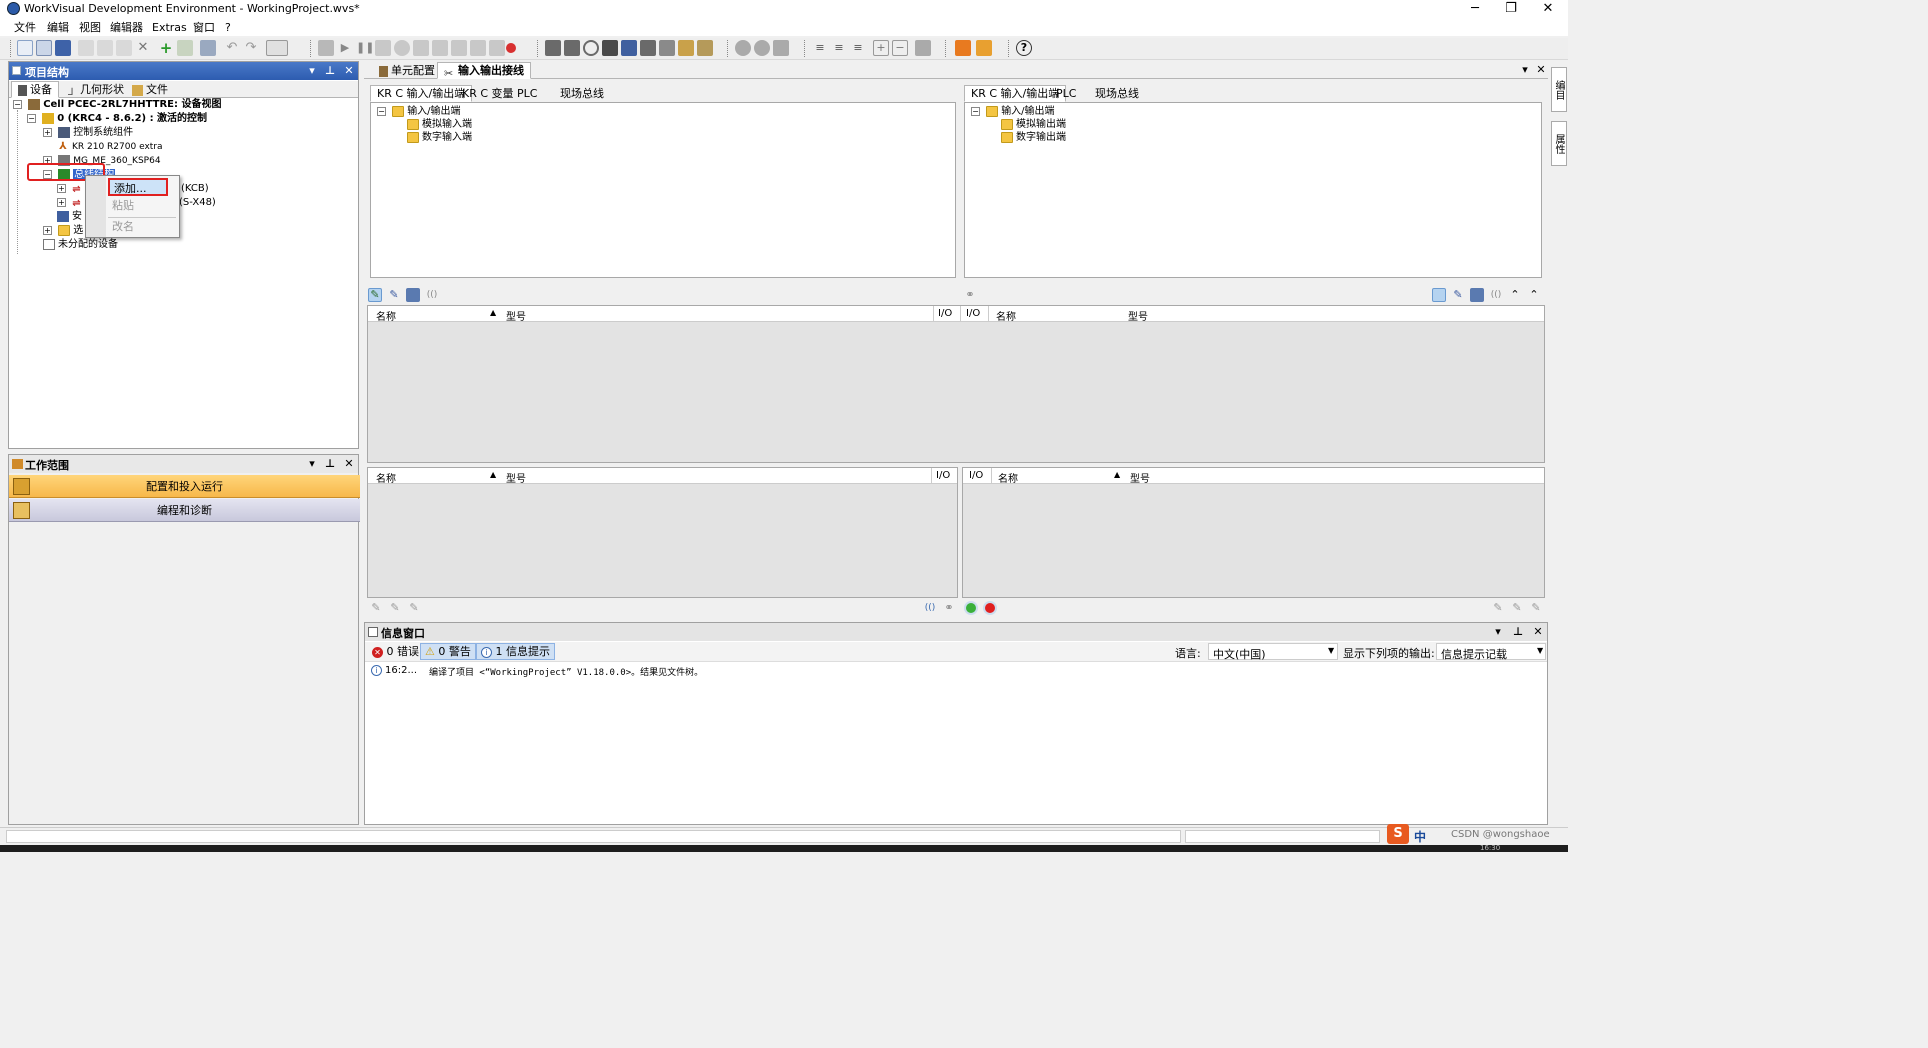  I want to click on align-left-icon: ≡, so click(820, 48).